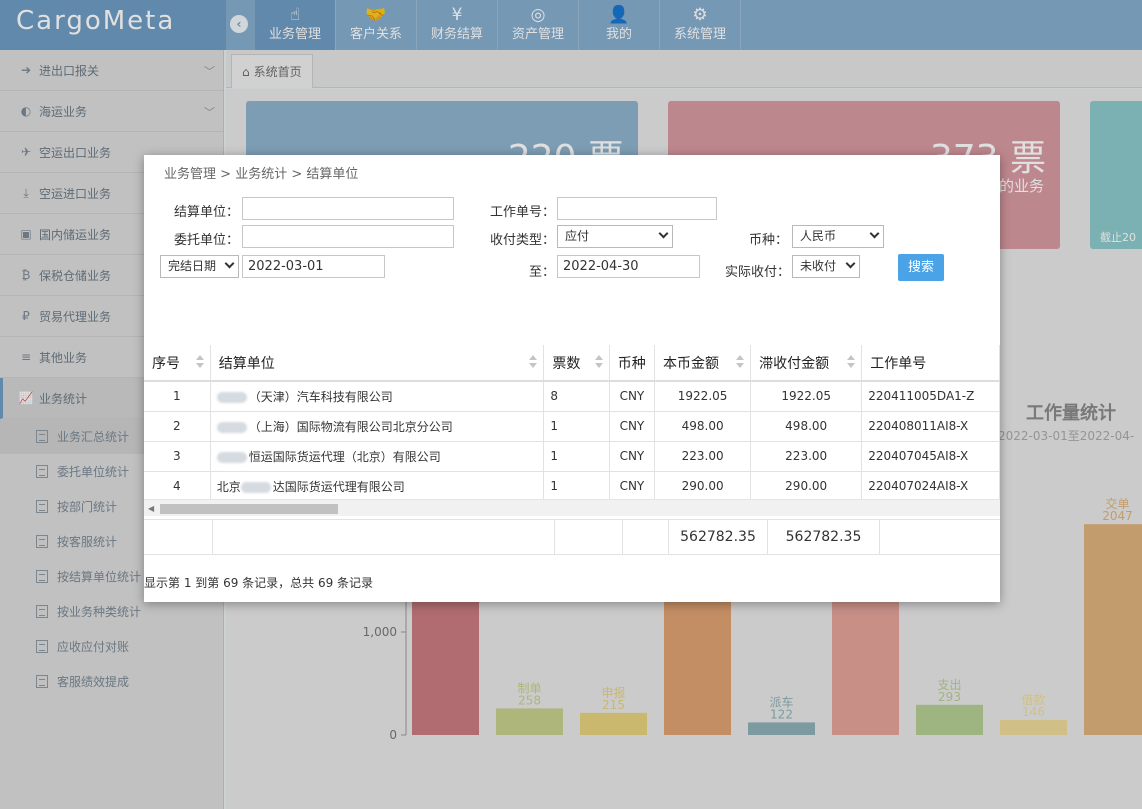  Describe the element at coordinates (69, 70) in the screenshot. I see `sidebar-item-label: 进出口报关` at that location.